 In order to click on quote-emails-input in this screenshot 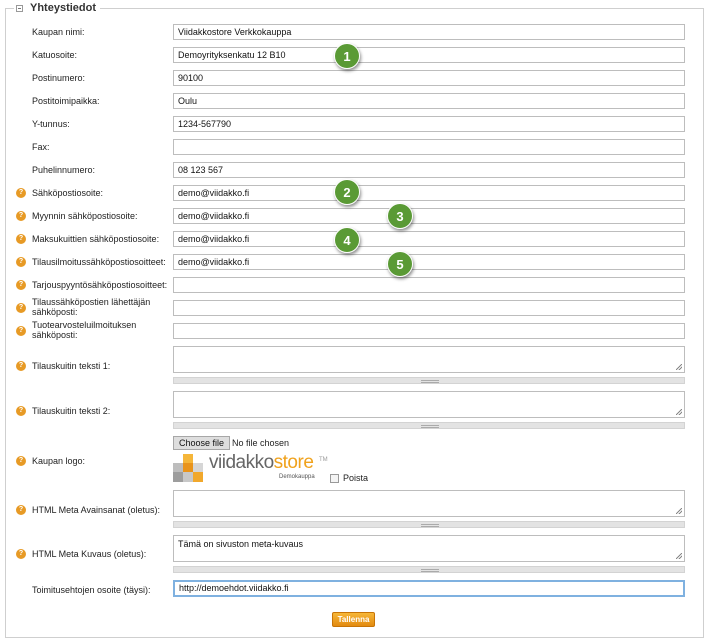, I will do `click(429, 285)`.